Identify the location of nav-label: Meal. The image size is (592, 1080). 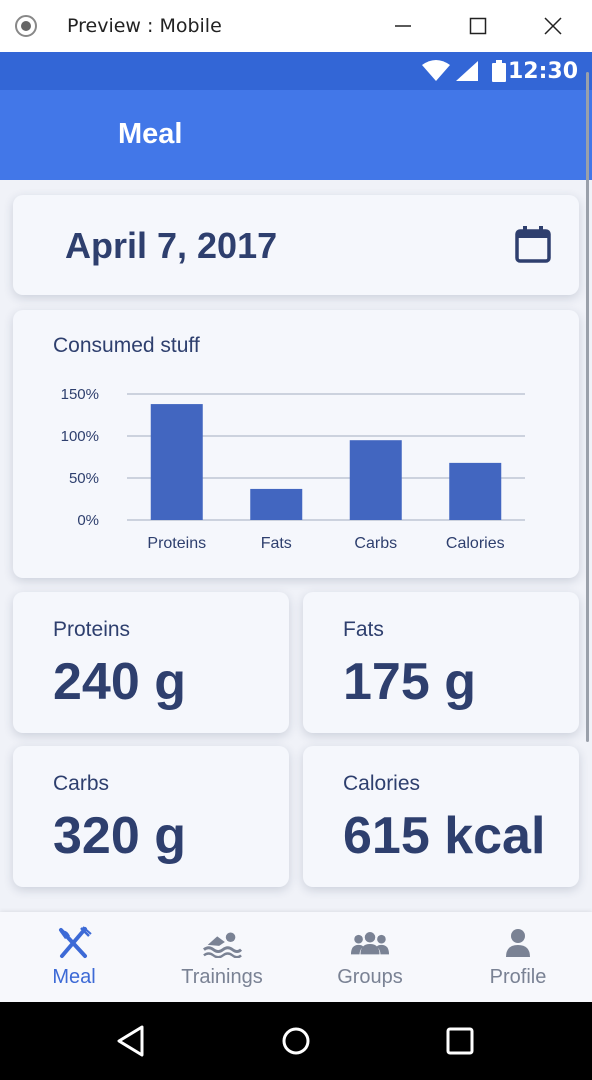
(74, 977).